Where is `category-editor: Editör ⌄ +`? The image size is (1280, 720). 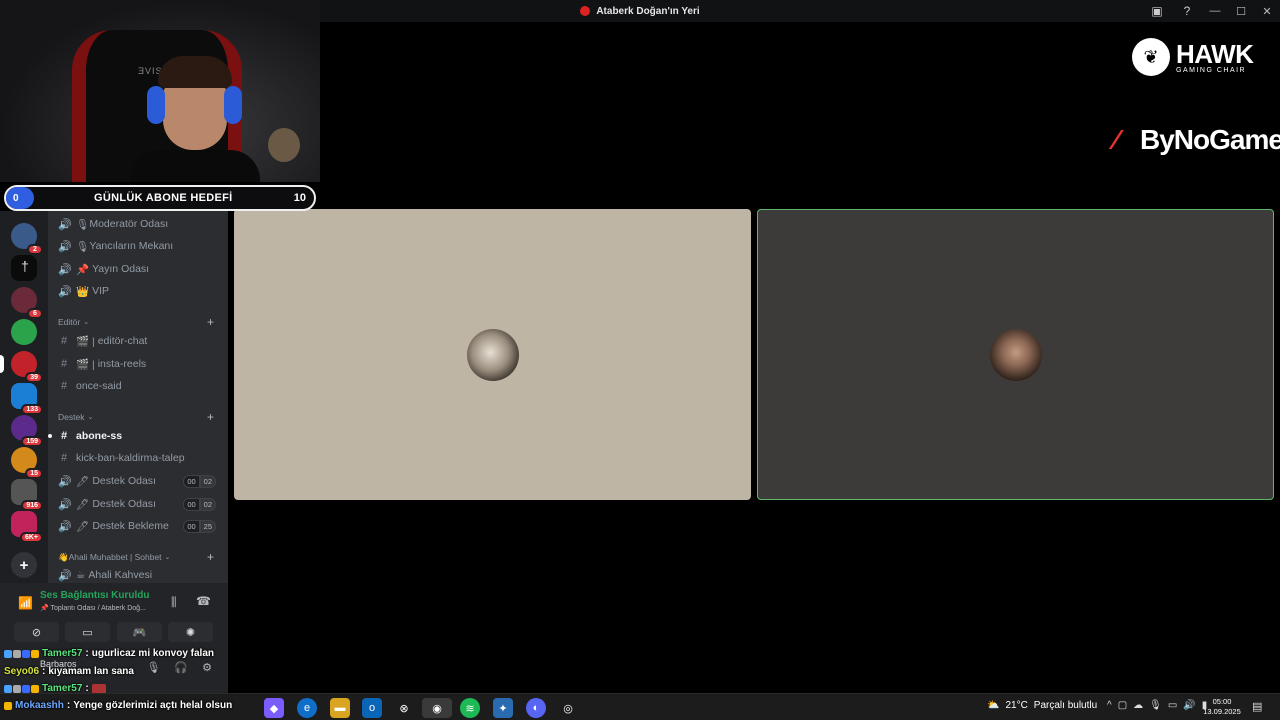 category-editor: Editör ⌄ + is located at coordinates (138, 322).